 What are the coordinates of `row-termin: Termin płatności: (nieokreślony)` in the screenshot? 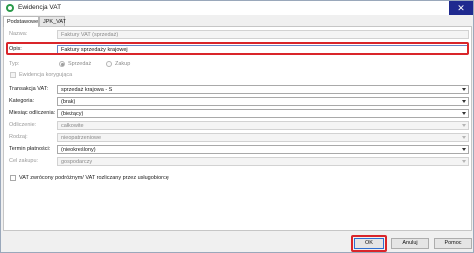 It's located at (238, 149).